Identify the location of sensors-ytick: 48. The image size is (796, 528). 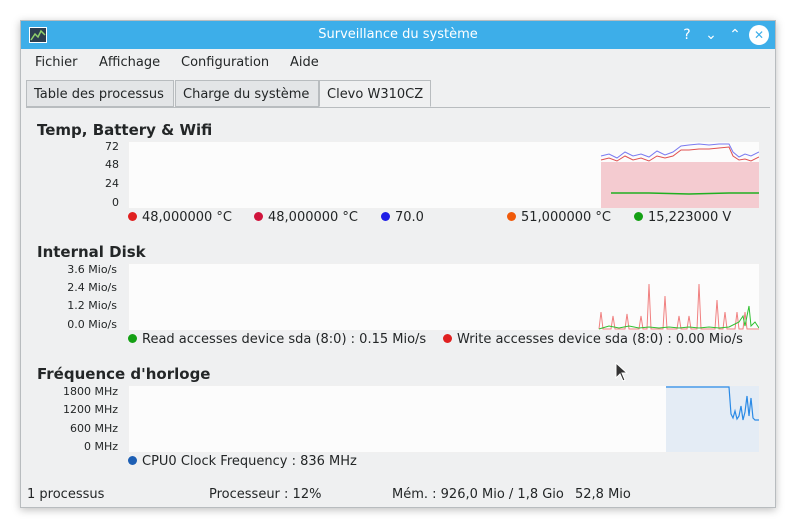
(112, 164).